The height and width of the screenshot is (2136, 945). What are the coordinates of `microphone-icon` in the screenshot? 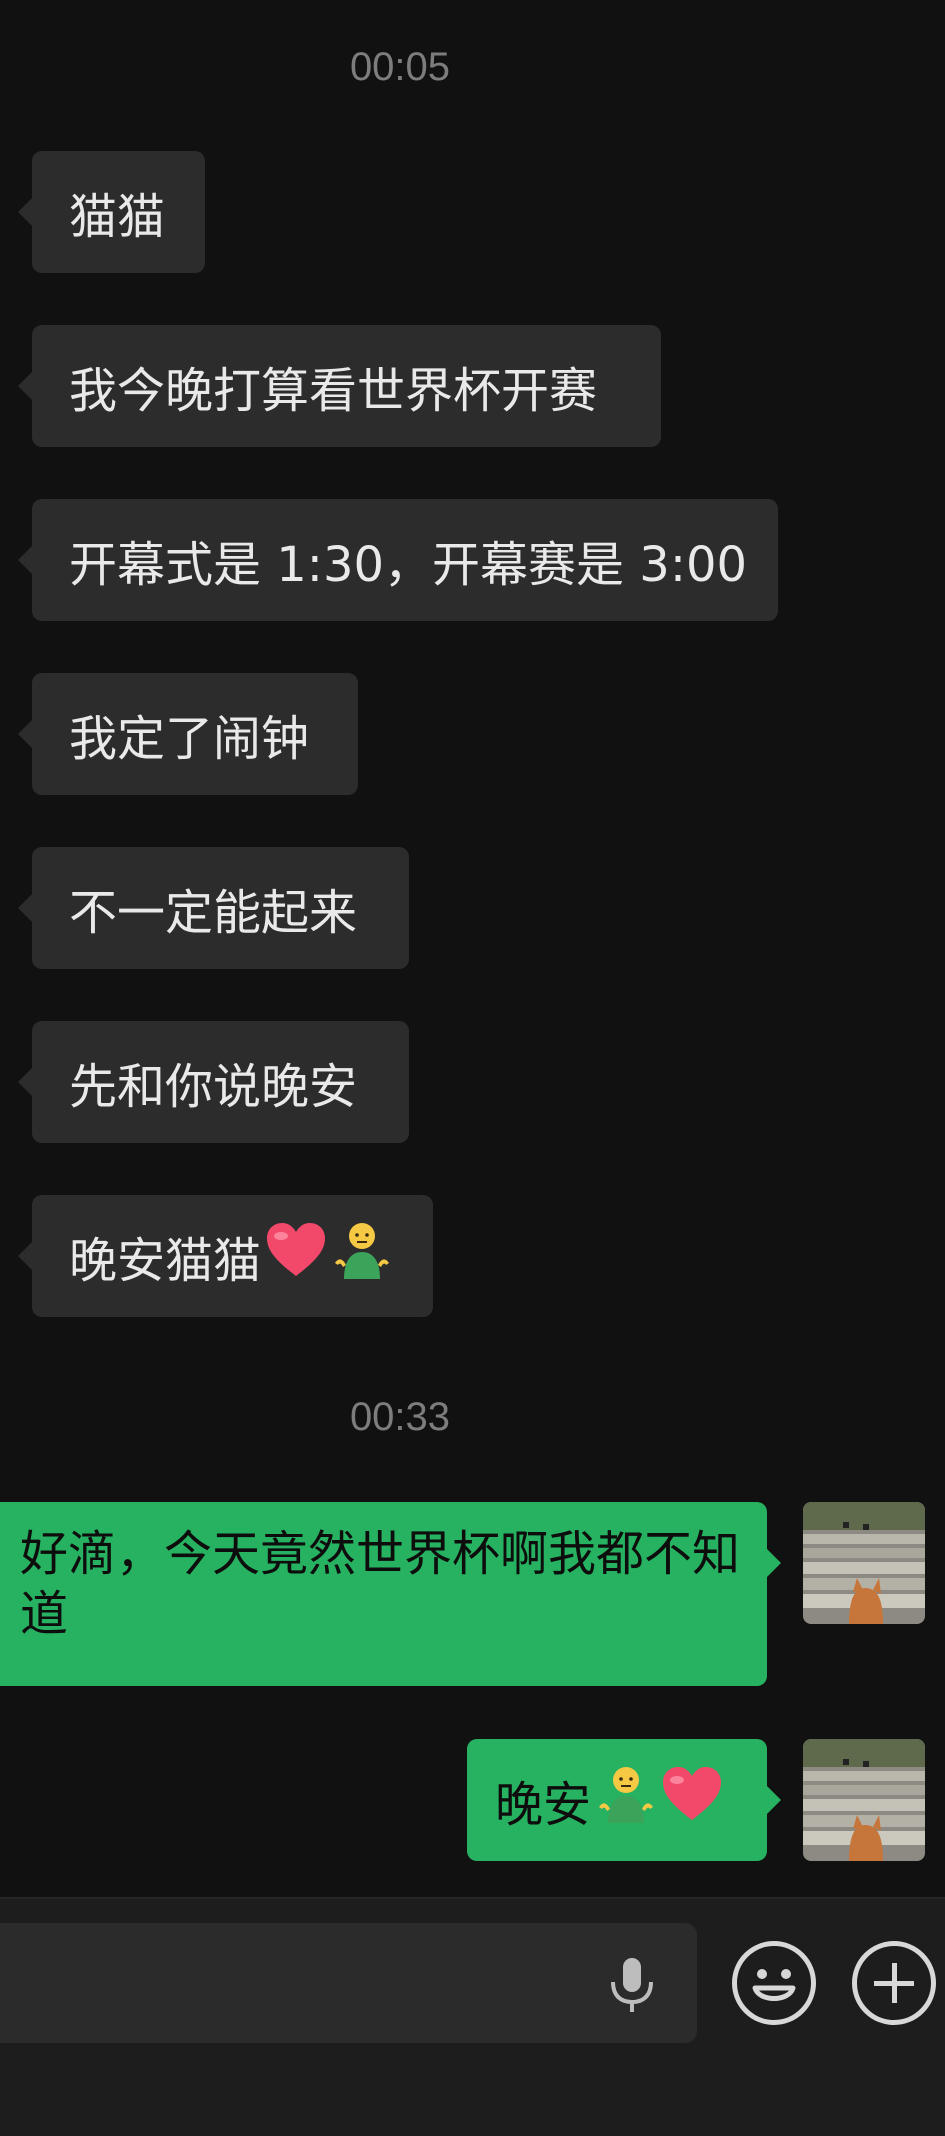 It's located at (632, 1986).